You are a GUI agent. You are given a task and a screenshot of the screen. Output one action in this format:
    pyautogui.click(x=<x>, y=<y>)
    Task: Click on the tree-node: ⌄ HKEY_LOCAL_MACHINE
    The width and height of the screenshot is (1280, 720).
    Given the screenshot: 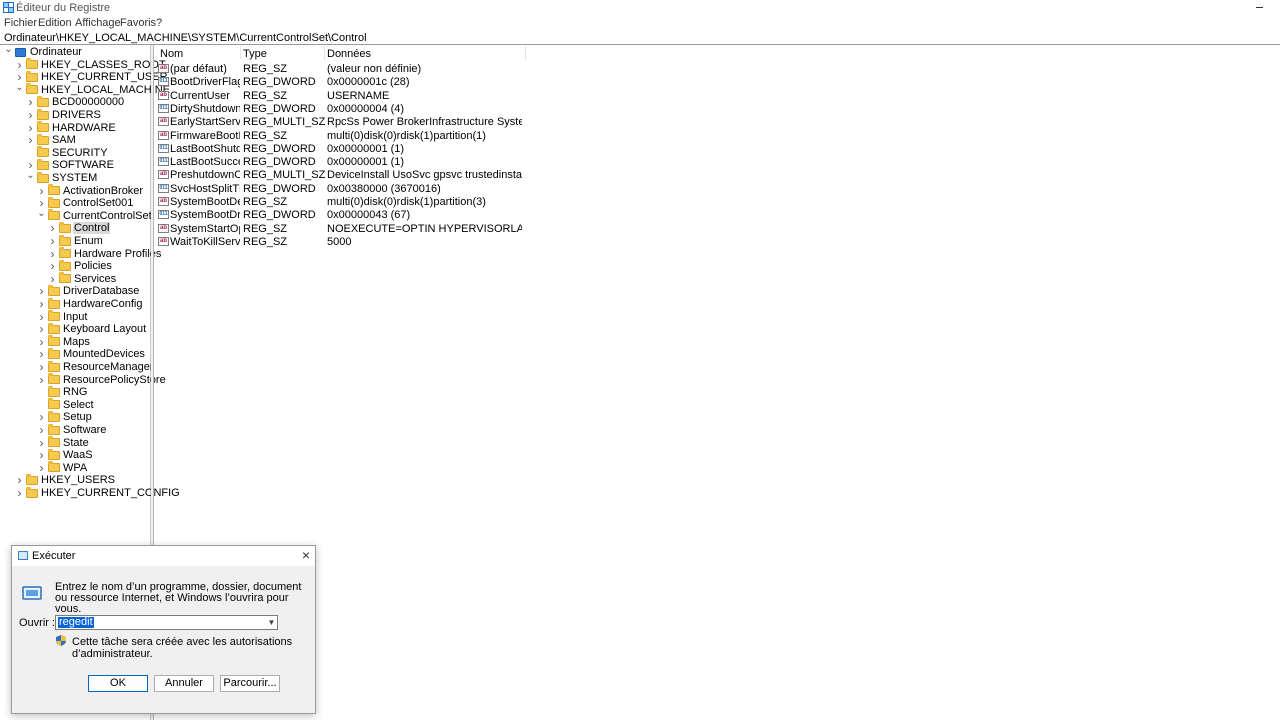 What is the action you would take?
    pyautogui.click(x=93, y=89)
    